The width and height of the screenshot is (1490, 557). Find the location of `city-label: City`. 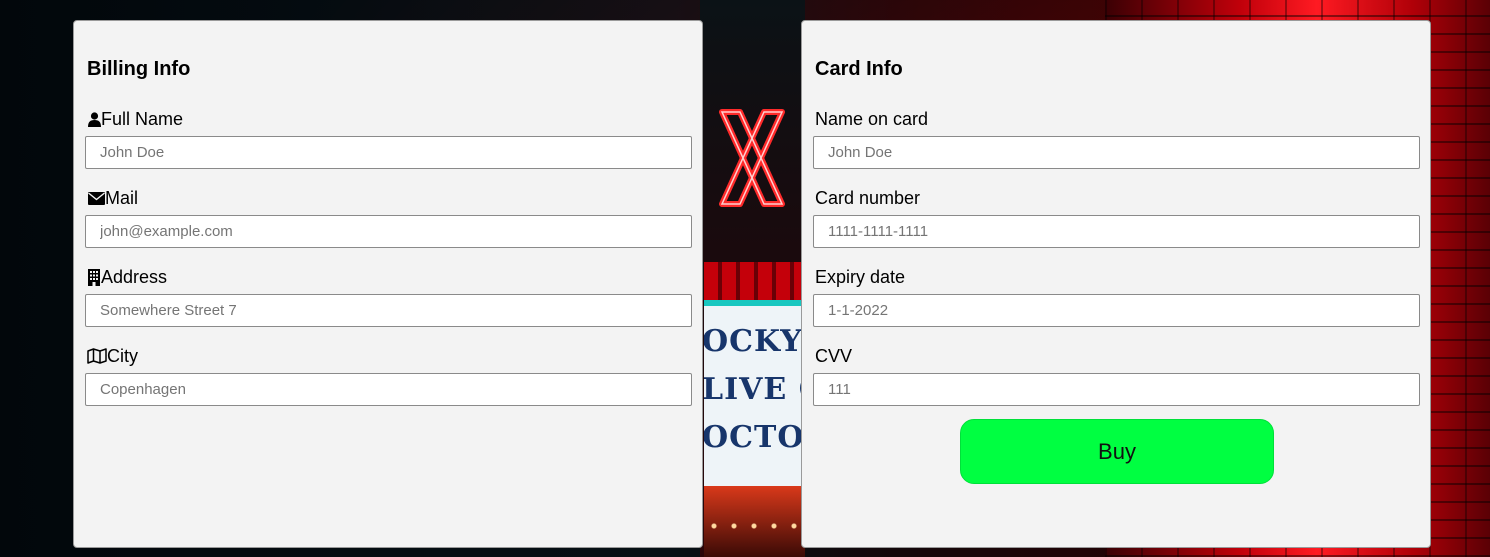

city-label: City is located at coordinates (112, 356).